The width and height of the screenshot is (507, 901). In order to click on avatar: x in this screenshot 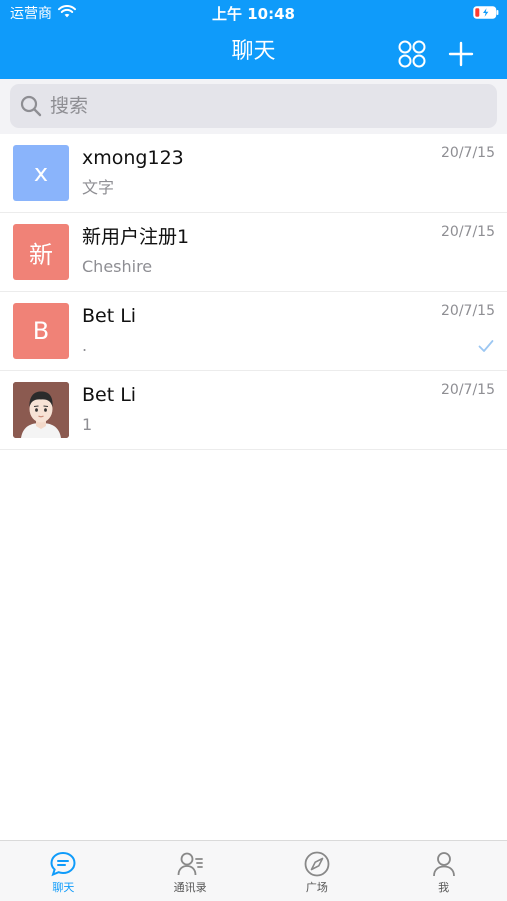, I will do `click(41, 173)`.